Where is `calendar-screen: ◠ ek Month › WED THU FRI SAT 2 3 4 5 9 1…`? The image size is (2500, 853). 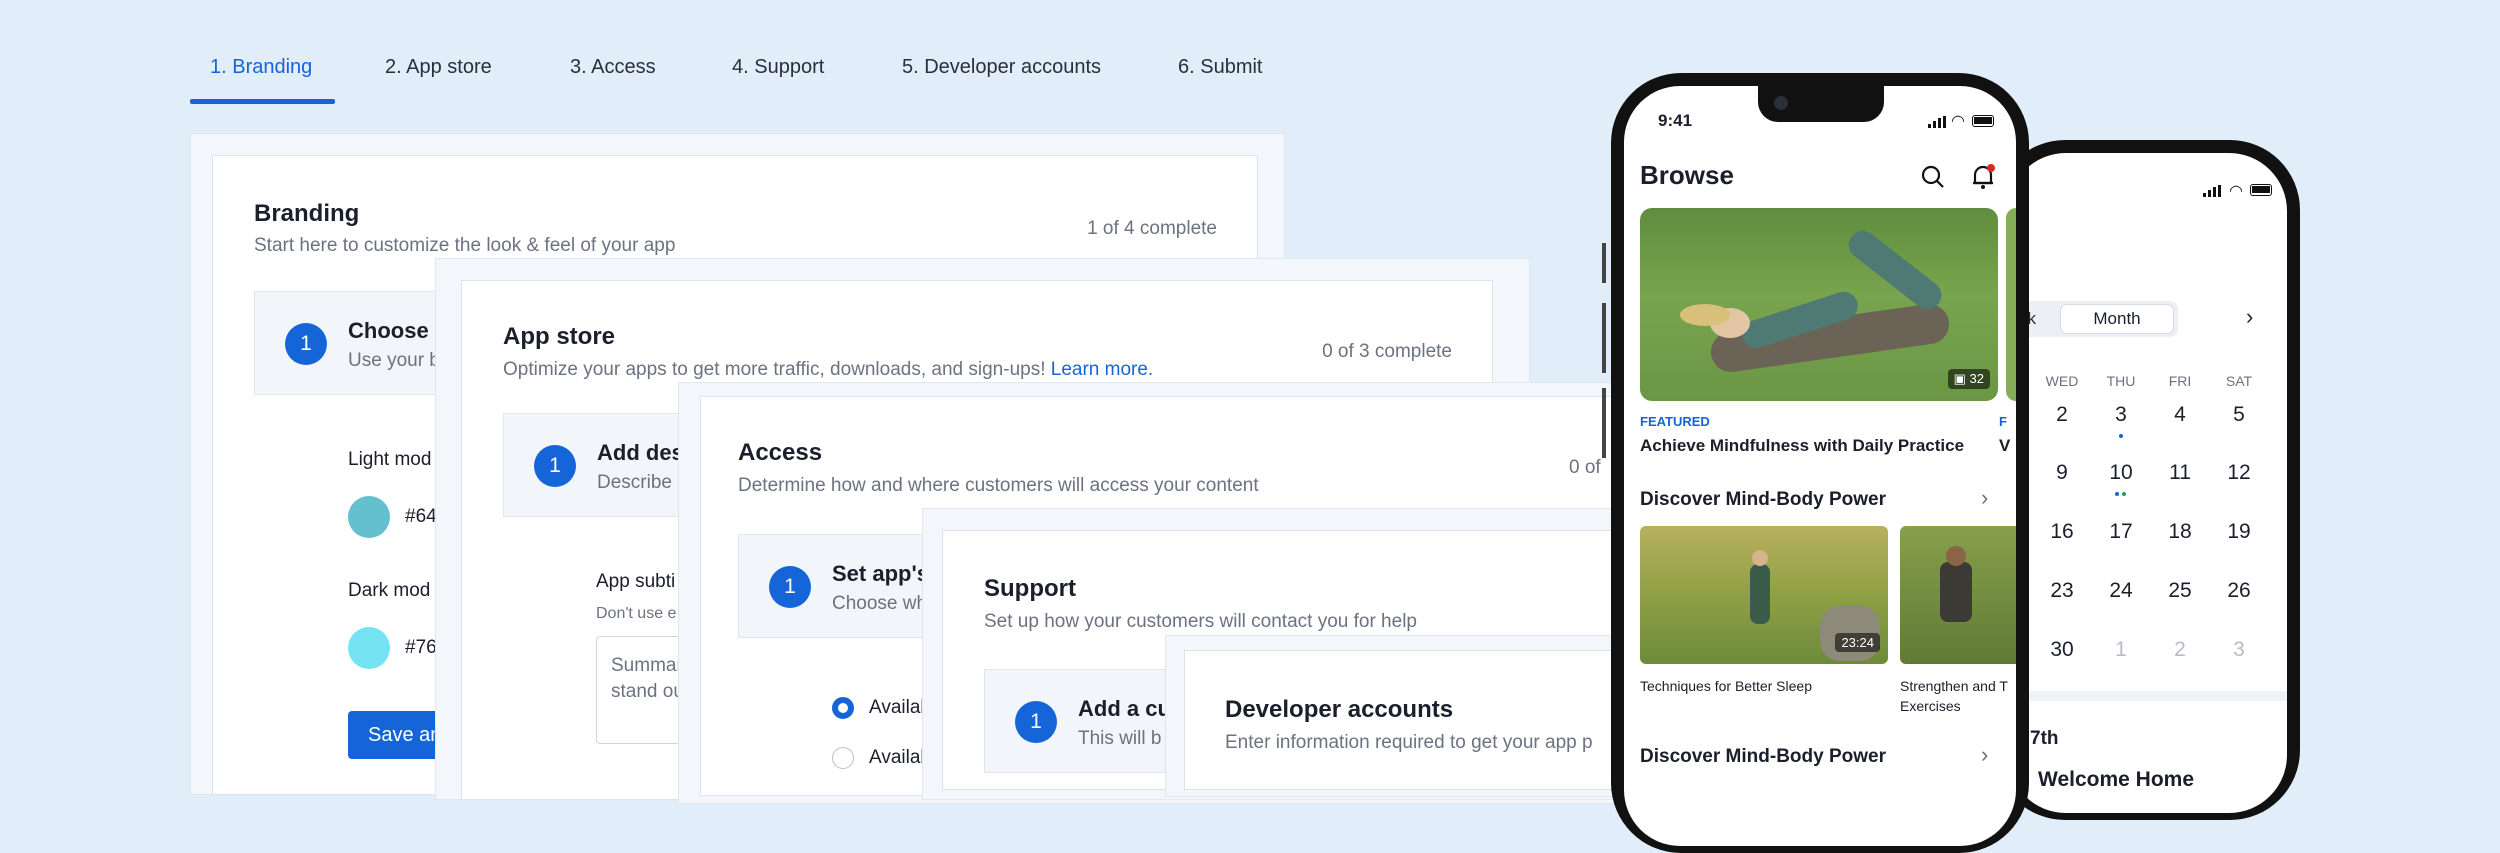
calendar-screen: ◠ ek Month › WED THU FRI SAT 2 3 4 5 9 1… is located at coordinates (2147, 483).